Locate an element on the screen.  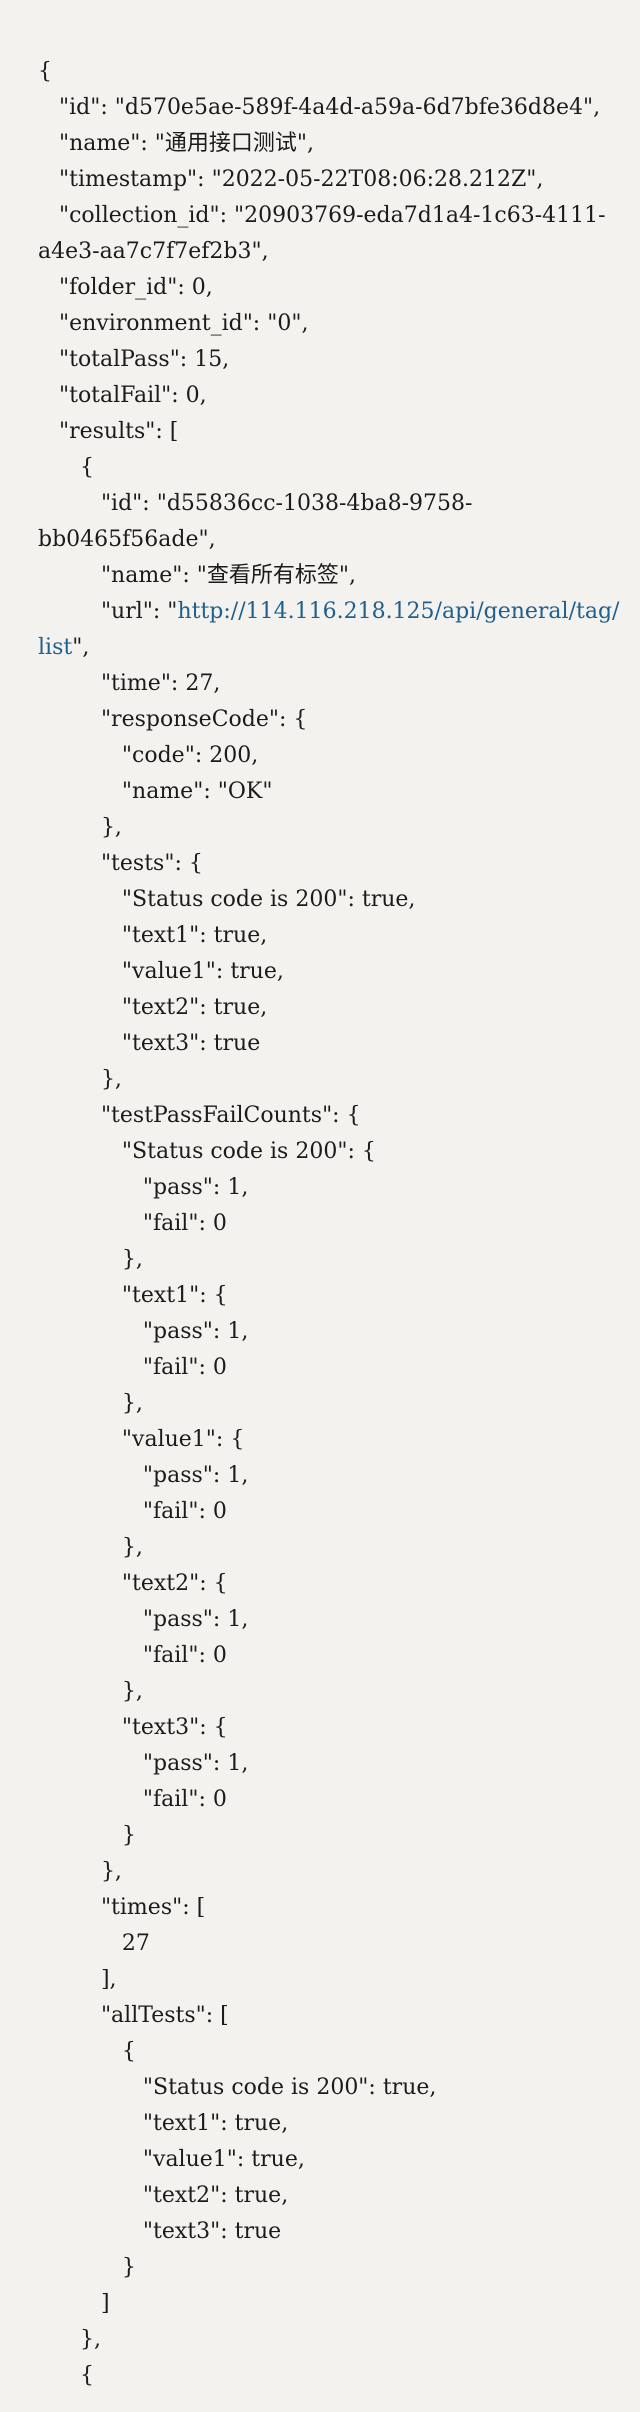
code-line: "timestamp": "2022-05-22T08:06:28.212Z", is located at coordinates (291, 179).